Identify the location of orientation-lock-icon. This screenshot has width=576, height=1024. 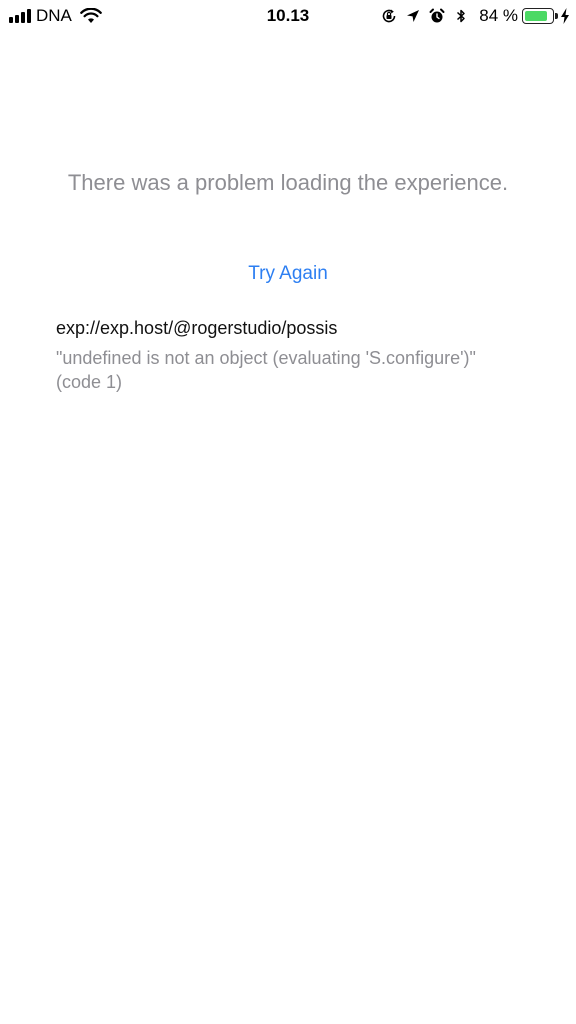
(389, 16).